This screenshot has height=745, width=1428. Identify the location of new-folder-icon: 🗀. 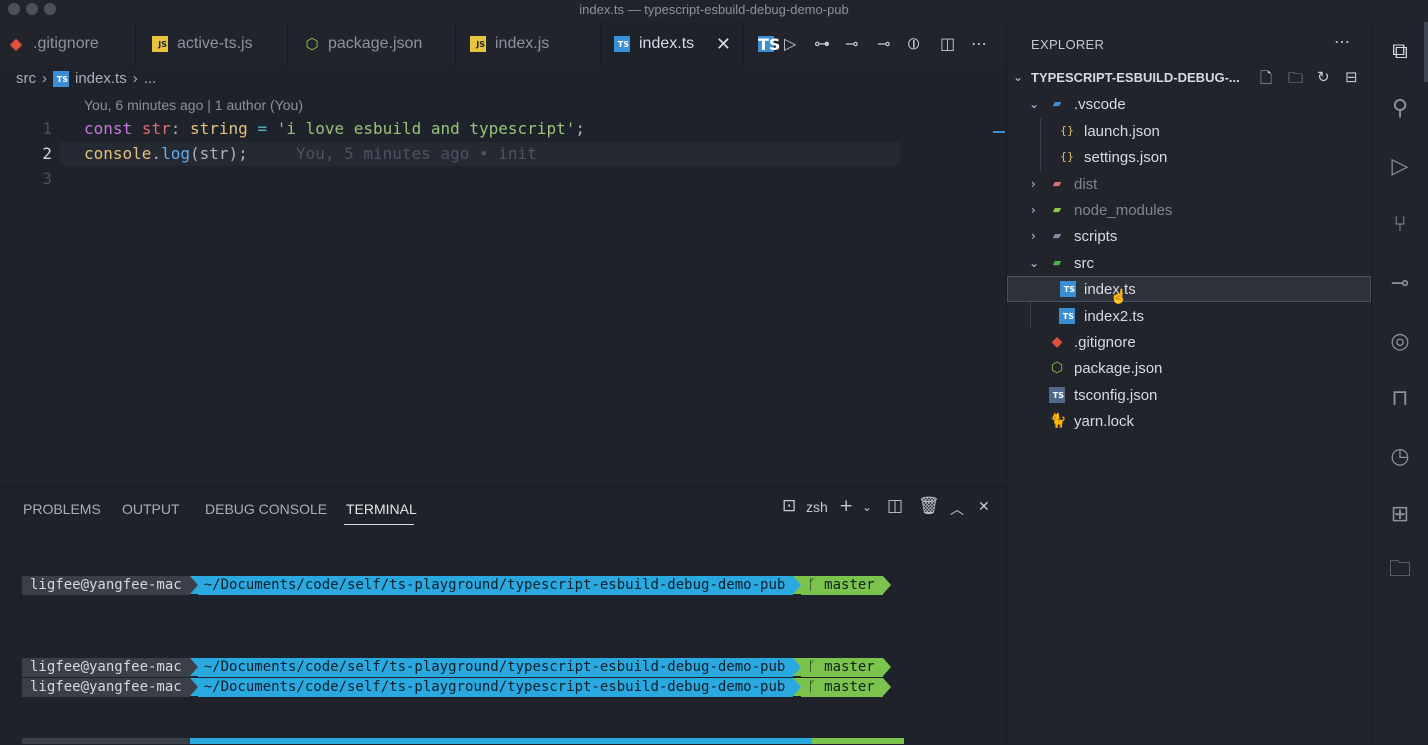
(1295, 80).